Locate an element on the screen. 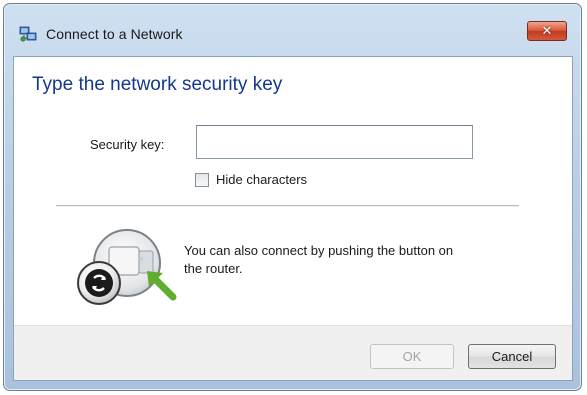  security-key-input is located at coordinates (334, 142).